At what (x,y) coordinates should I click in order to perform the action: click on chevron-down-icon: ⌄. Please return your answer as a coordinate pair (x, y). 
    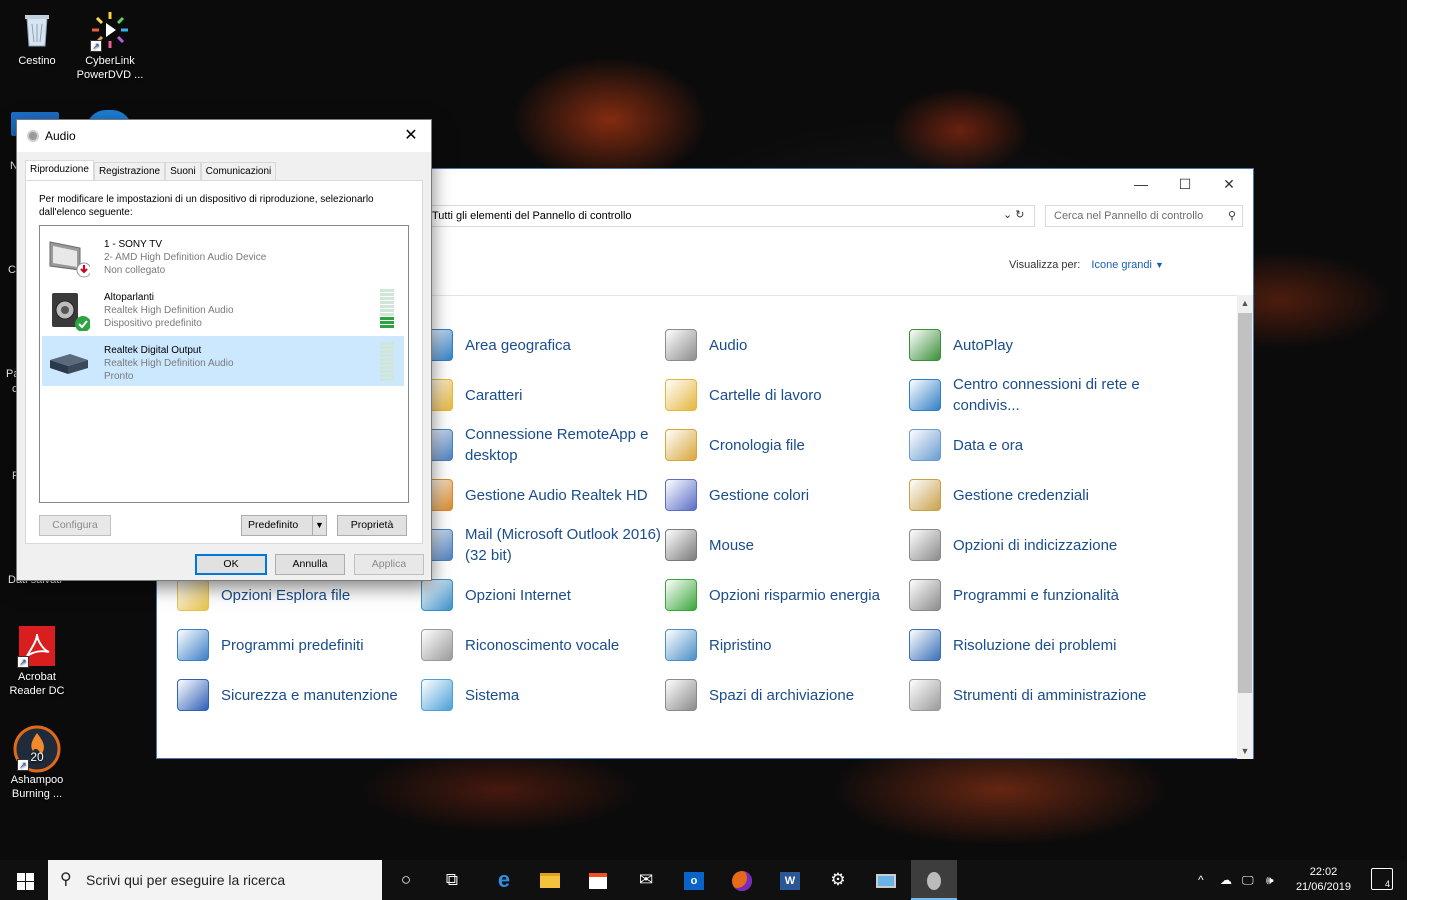
    Looking at the image, I should click on (1007, 215).